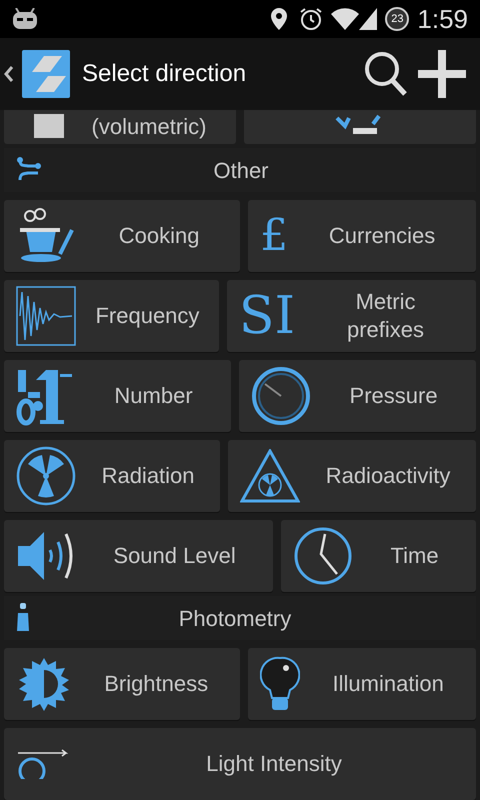 This screenshot has width=480, height=800. What do you see at coordinates (267, 316) in the screenshot?
I see `symbol-icon: SI` at bounding box center [267, 316].